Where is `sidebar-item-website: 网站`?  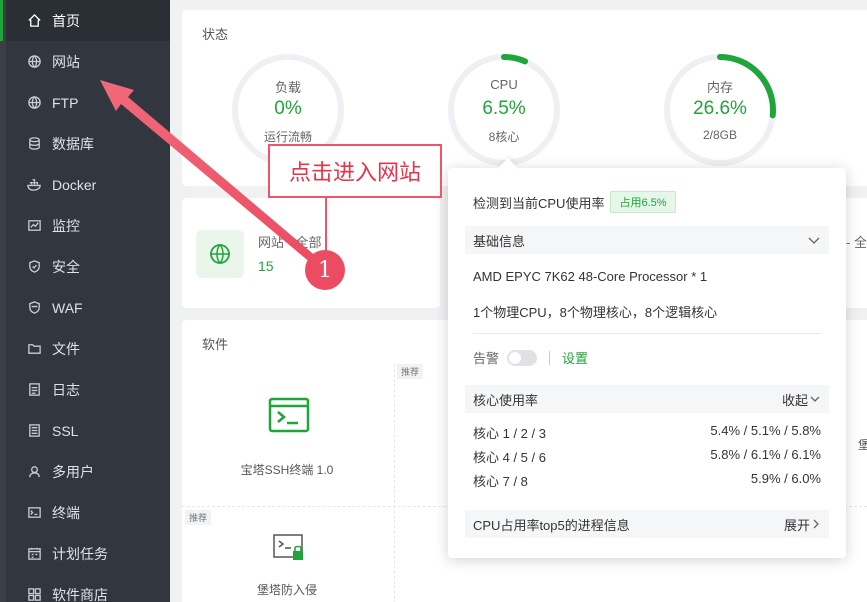 sidebar-item-website: 网站 is located at coordinates (88, 61).